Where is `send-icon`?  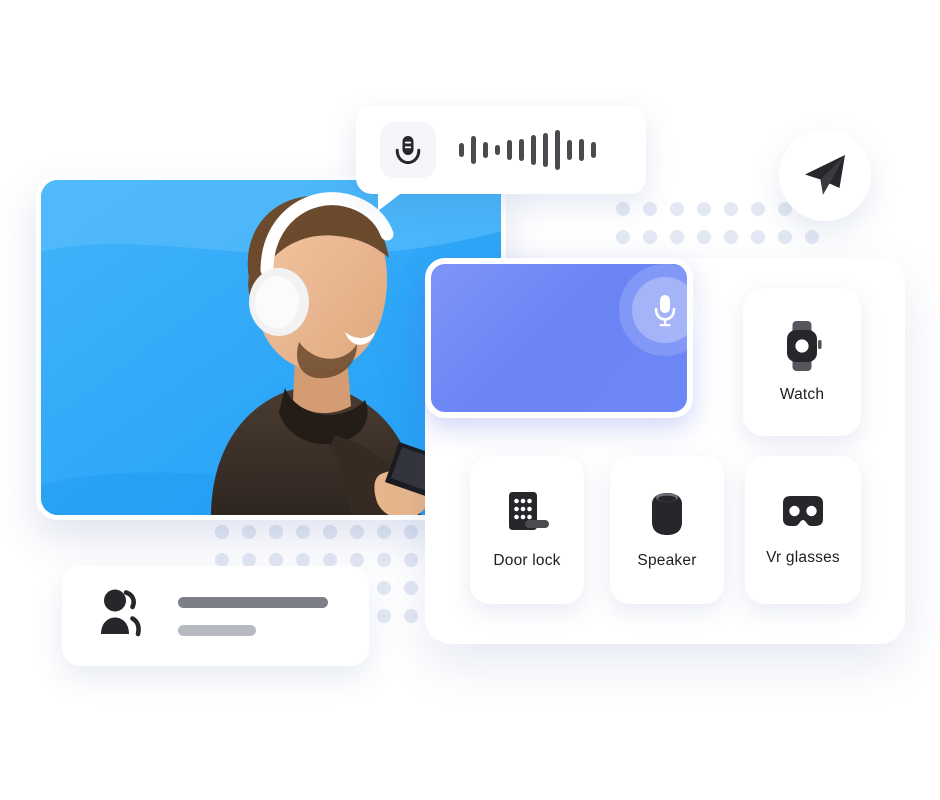 send-icon is located at coordinates (825, 175).